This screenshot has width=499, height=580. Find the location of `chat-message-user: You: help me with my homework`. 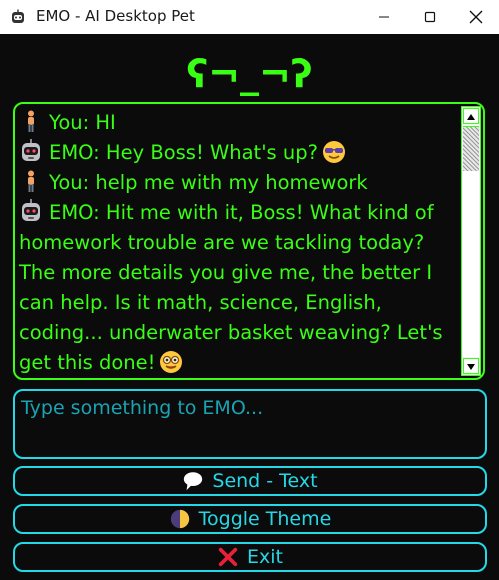

chat-message-user: You: help me with my homework is located at coordinates (239, 183).